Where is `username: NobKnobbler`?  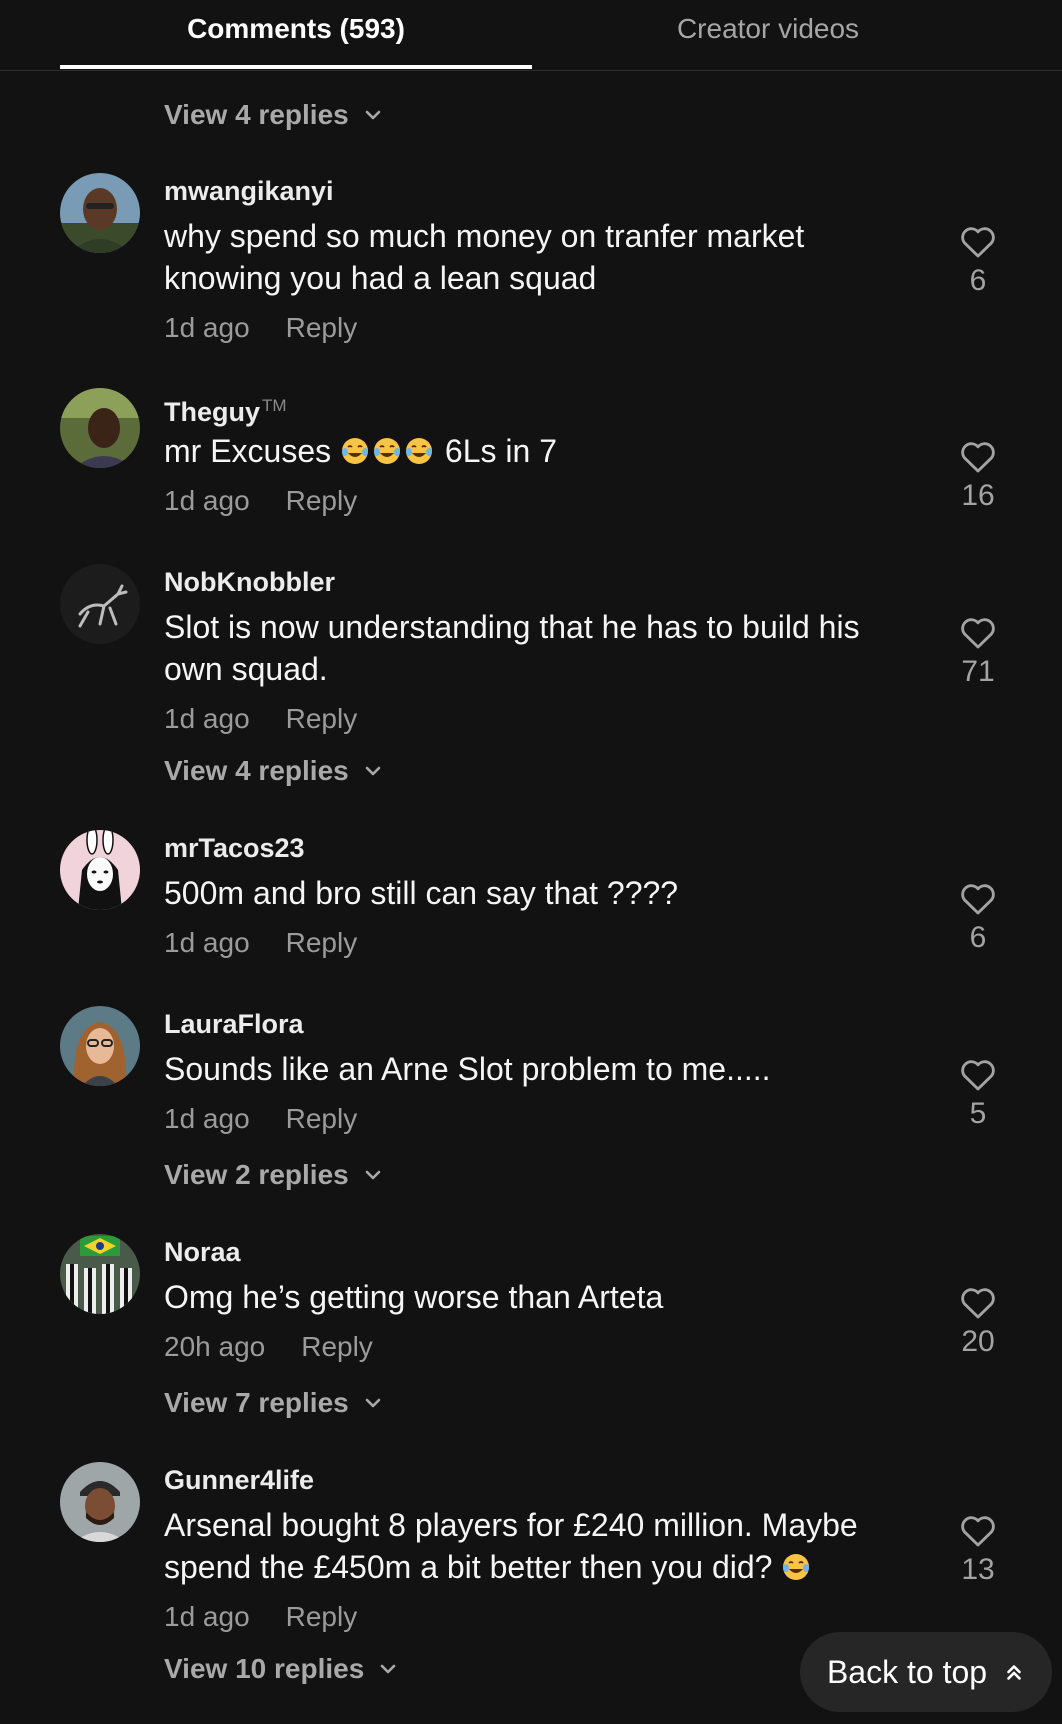
username: NobKnobbler is located at coordinates (249, 582).